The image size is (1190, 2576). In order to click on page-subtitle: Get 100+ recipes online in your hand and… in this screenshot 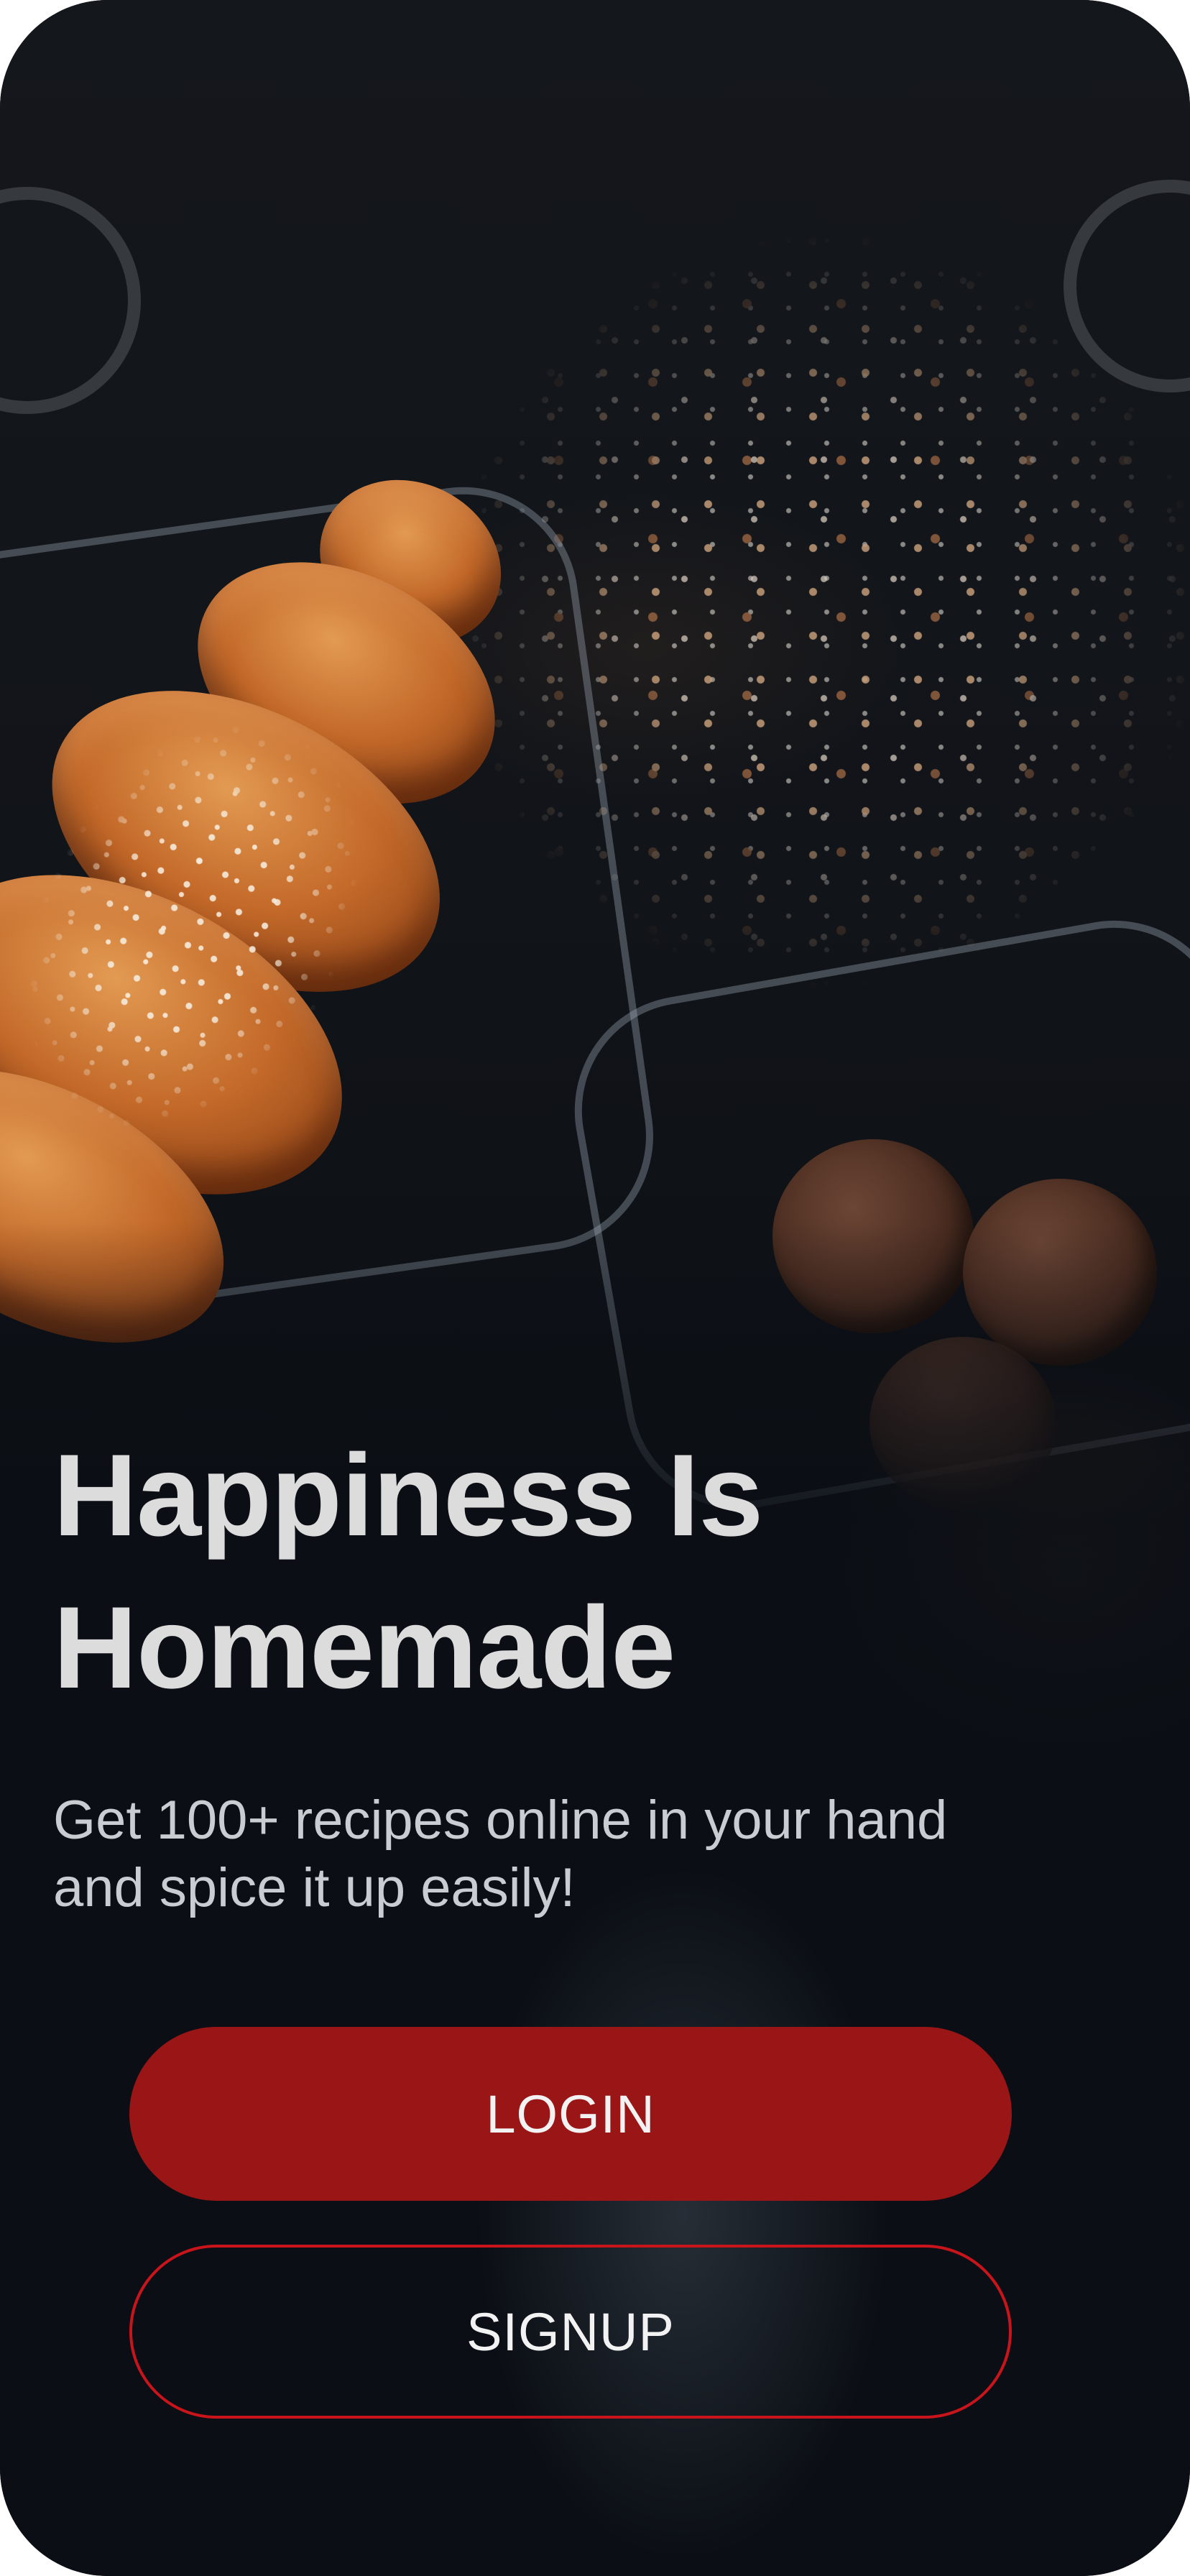, I will do `click(500, 1854)`.